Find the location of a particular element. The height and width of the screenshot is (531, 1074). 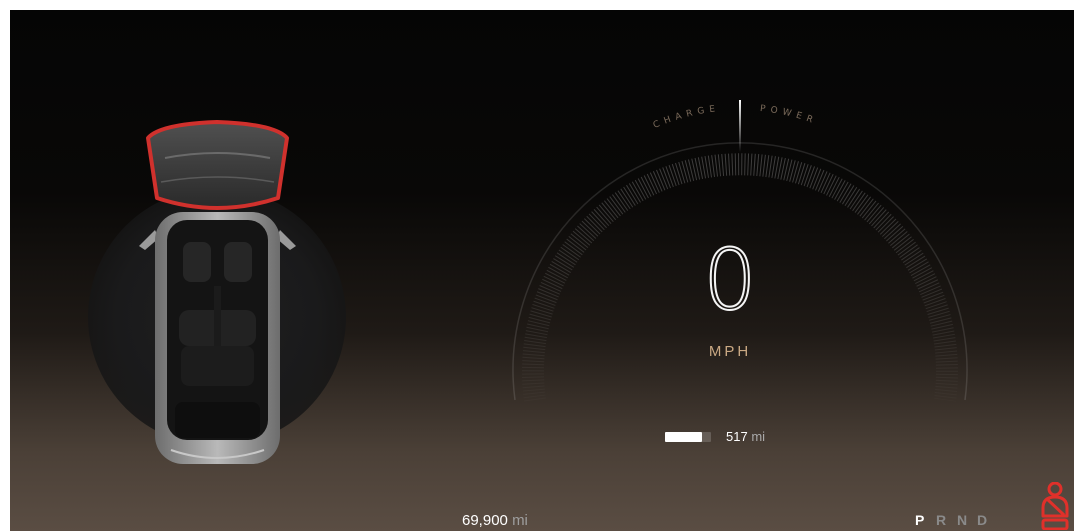

range-unit: mi is located at coordinates (758, 436).